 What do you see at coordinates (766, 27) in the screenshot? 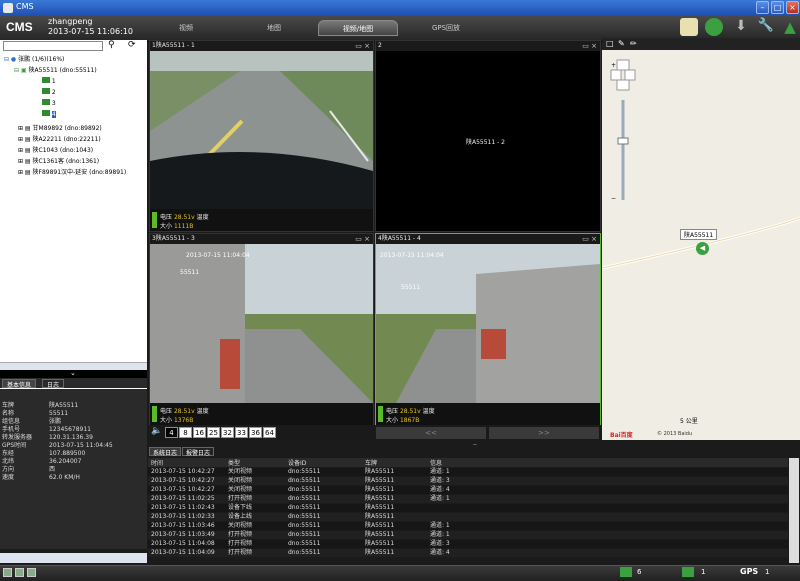
I see `wrench-icon: 🔧` at bounding box center [766, 27].